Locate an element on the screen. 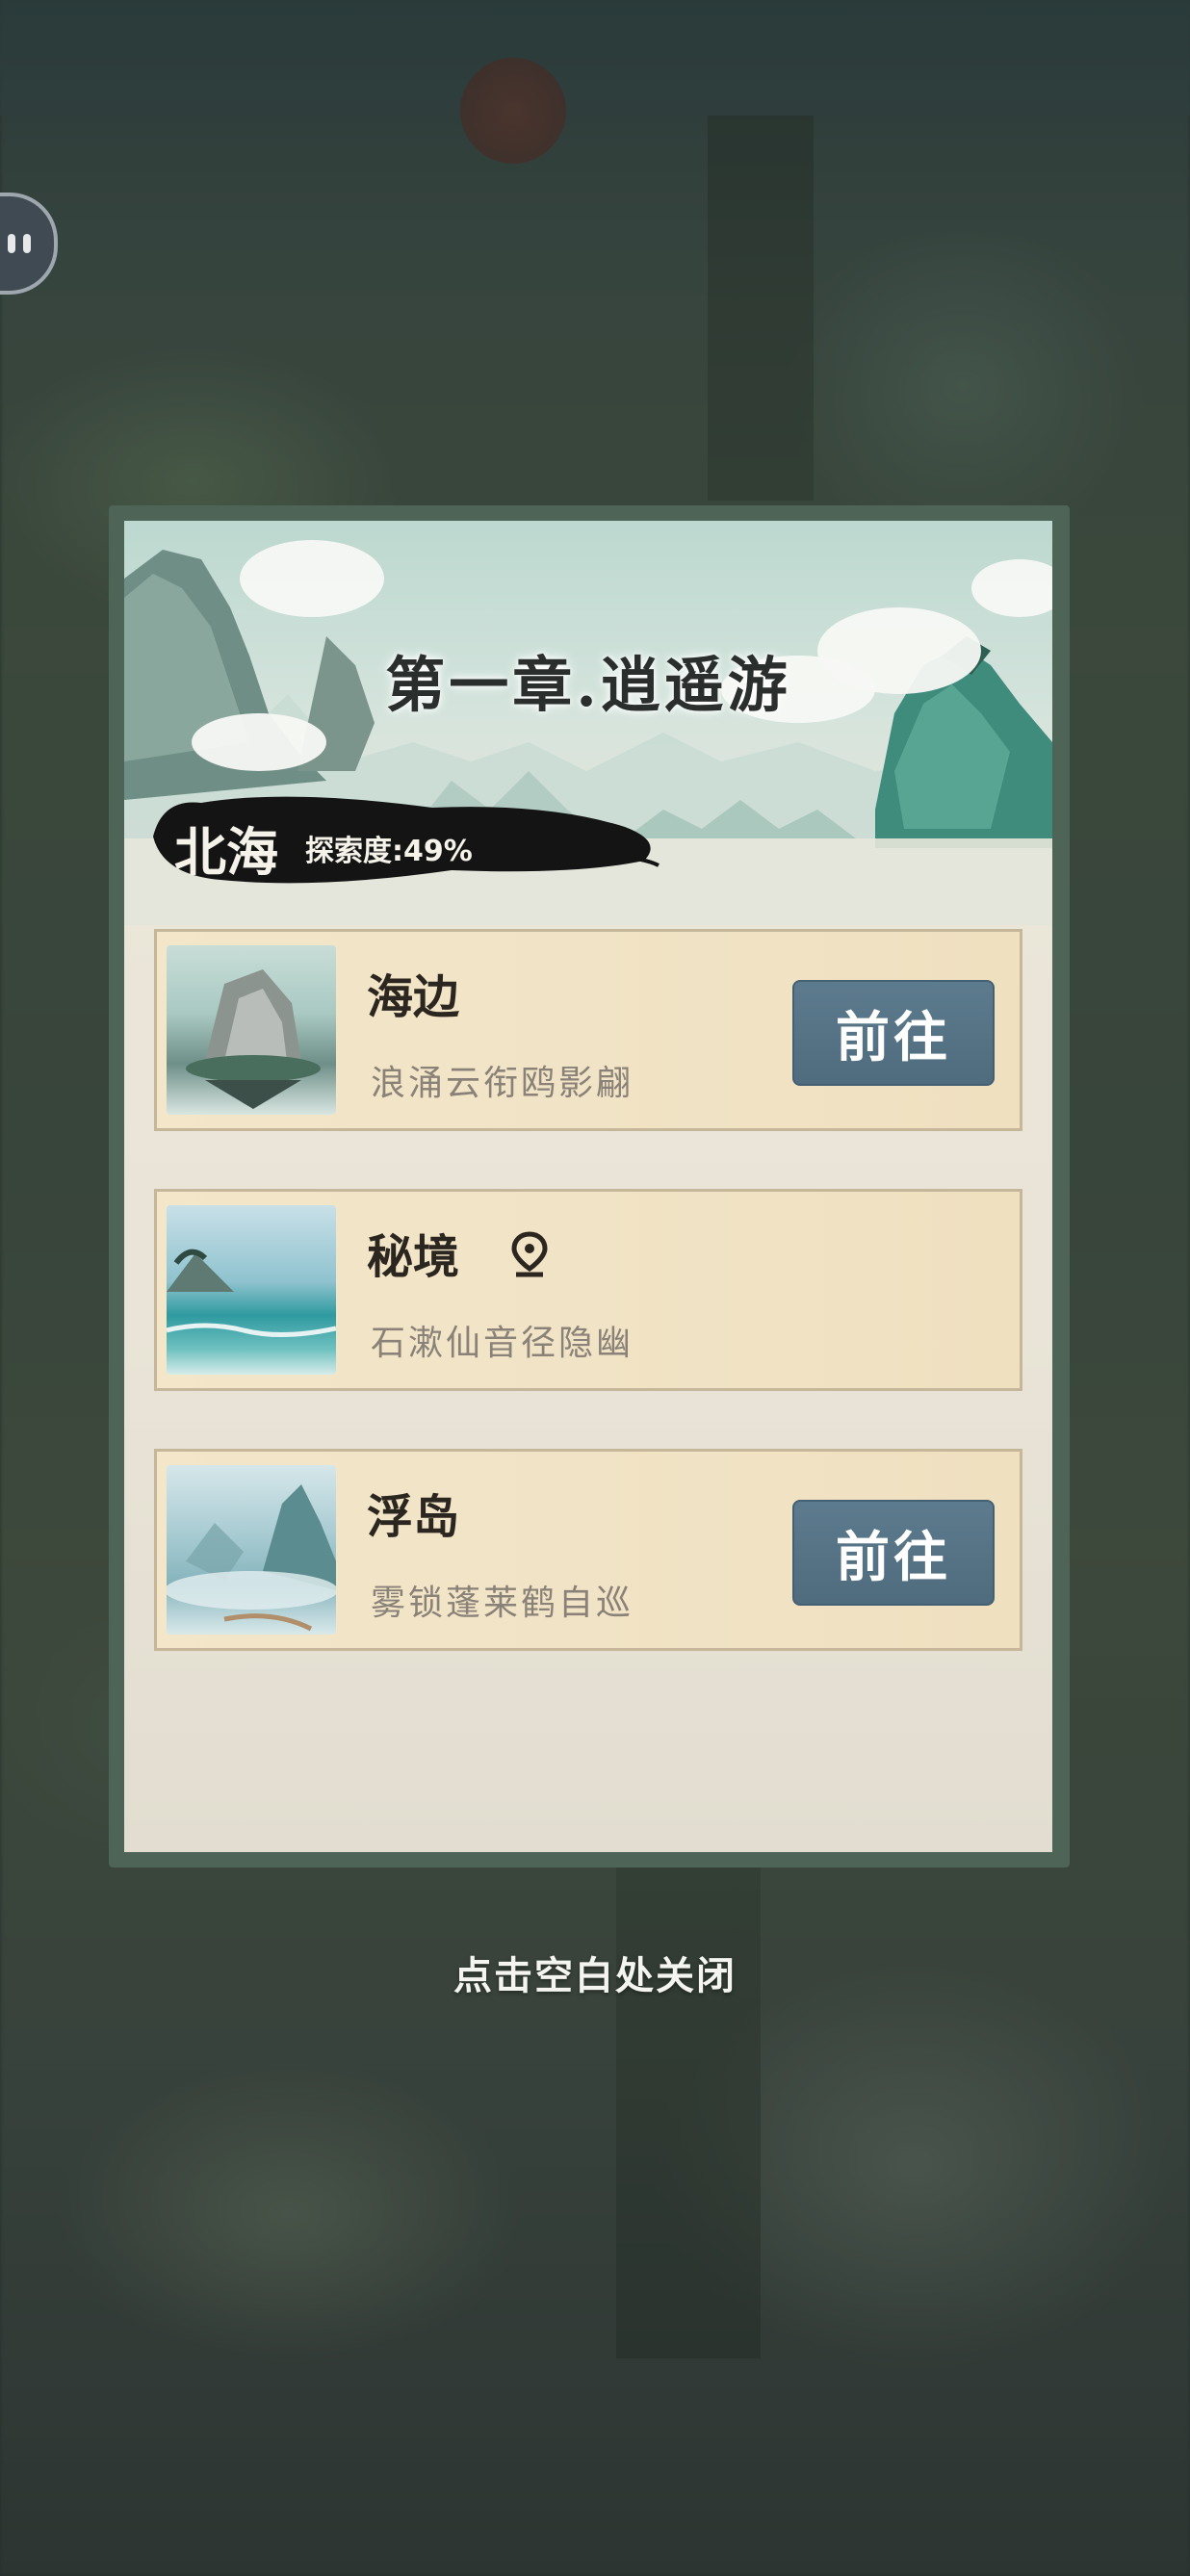 The width and height of the screenshot is (1190, 2576). location-subtitle: 雾锁蓬莱鹤自巡 is located at coordinates (503, 1603).